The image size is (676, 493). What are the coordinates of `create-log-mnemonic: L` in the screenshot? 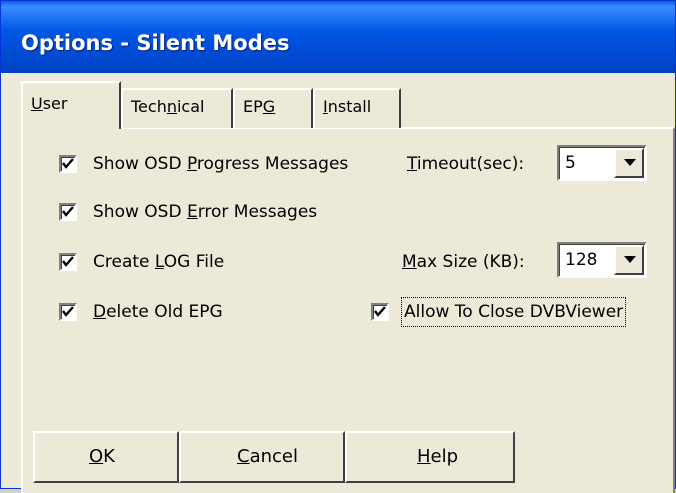 It's located at (159, 262).